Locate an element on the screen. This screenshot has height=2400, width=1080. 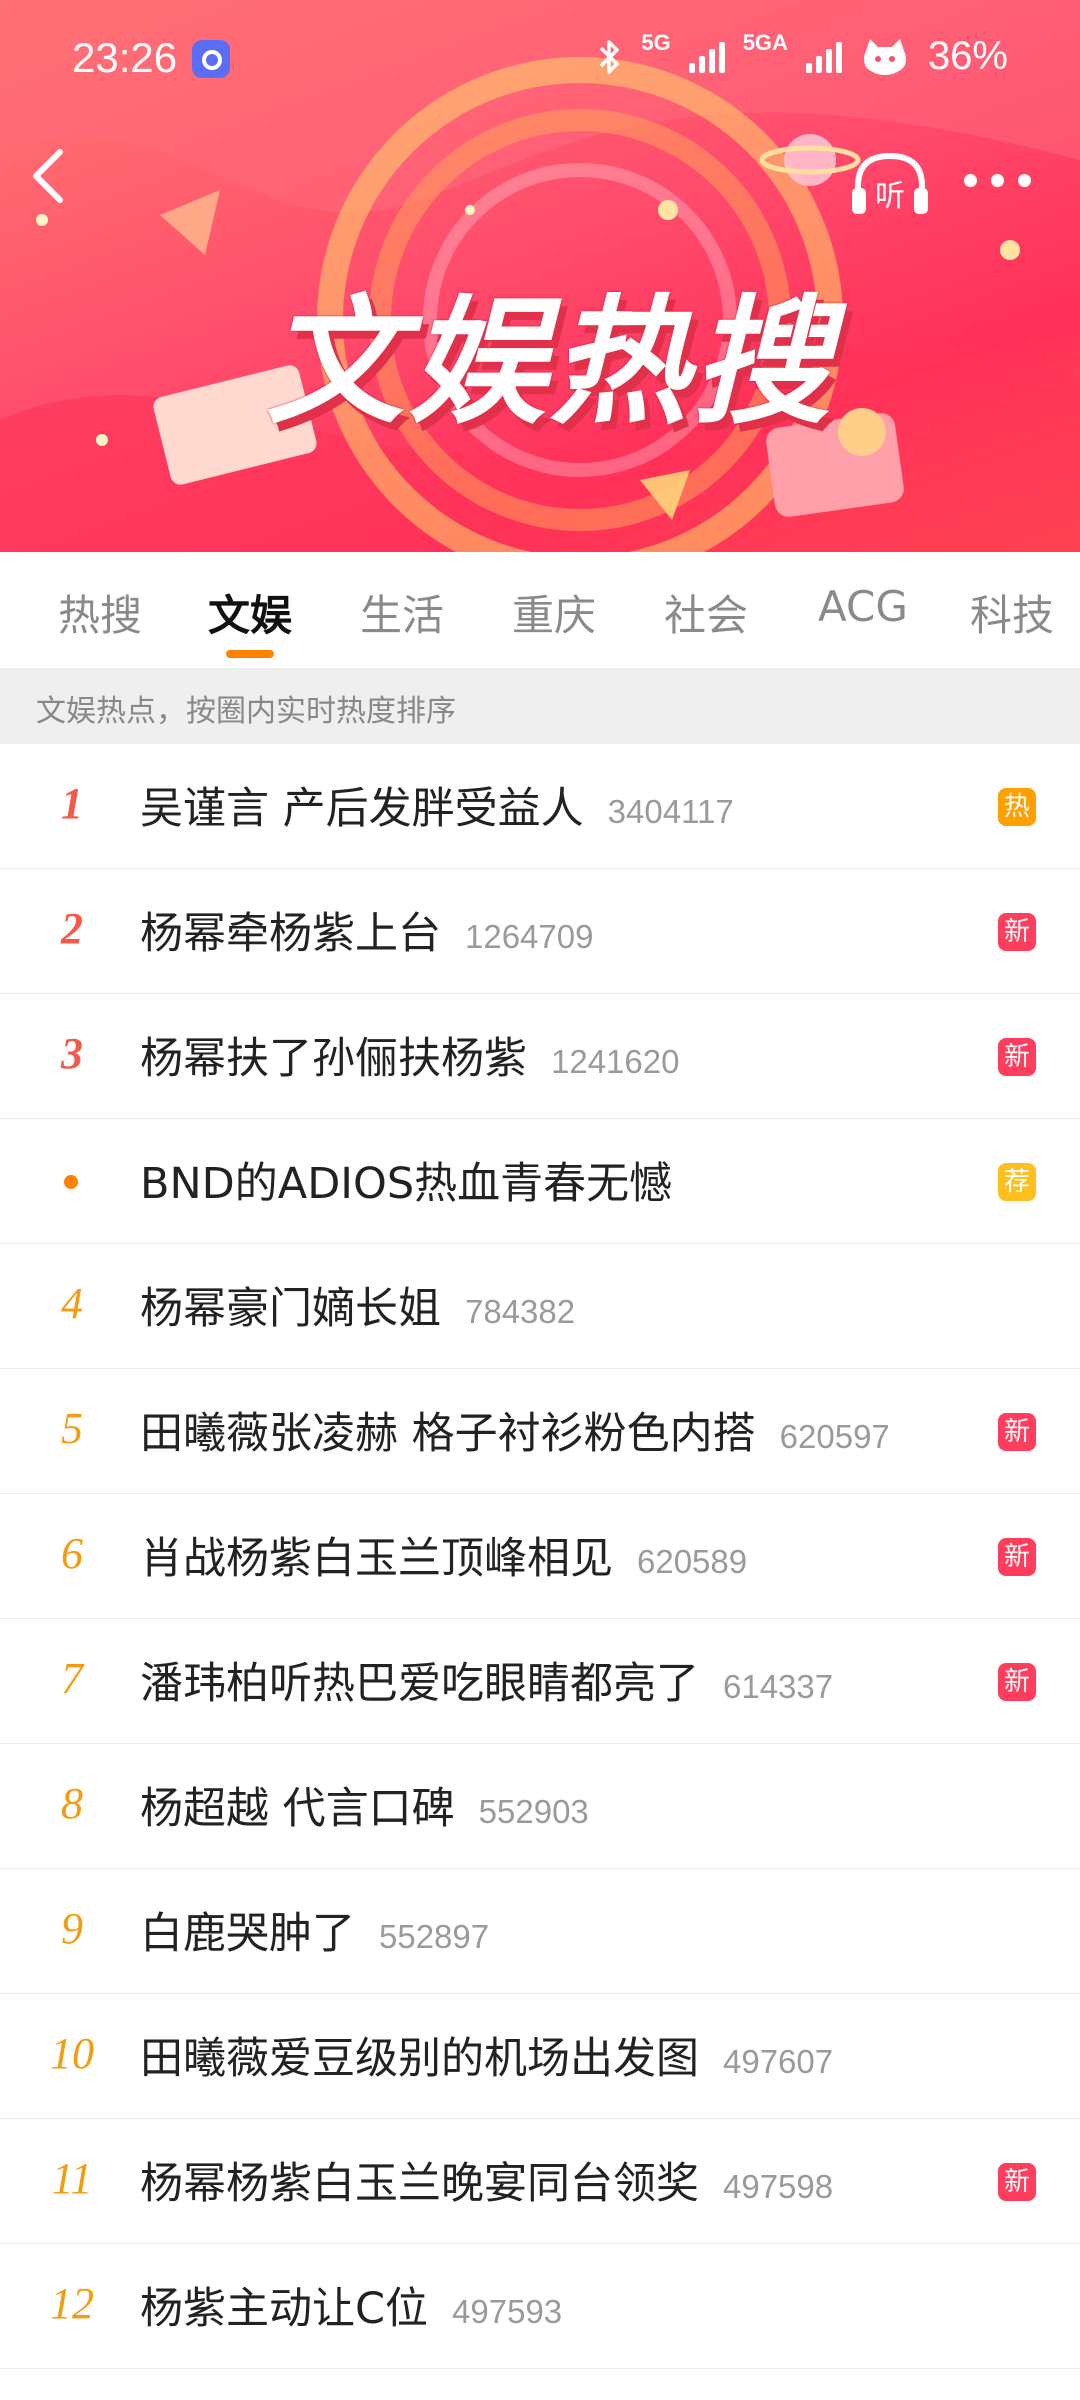
heat-count: 497607 is located at coordinates (778, 2061).